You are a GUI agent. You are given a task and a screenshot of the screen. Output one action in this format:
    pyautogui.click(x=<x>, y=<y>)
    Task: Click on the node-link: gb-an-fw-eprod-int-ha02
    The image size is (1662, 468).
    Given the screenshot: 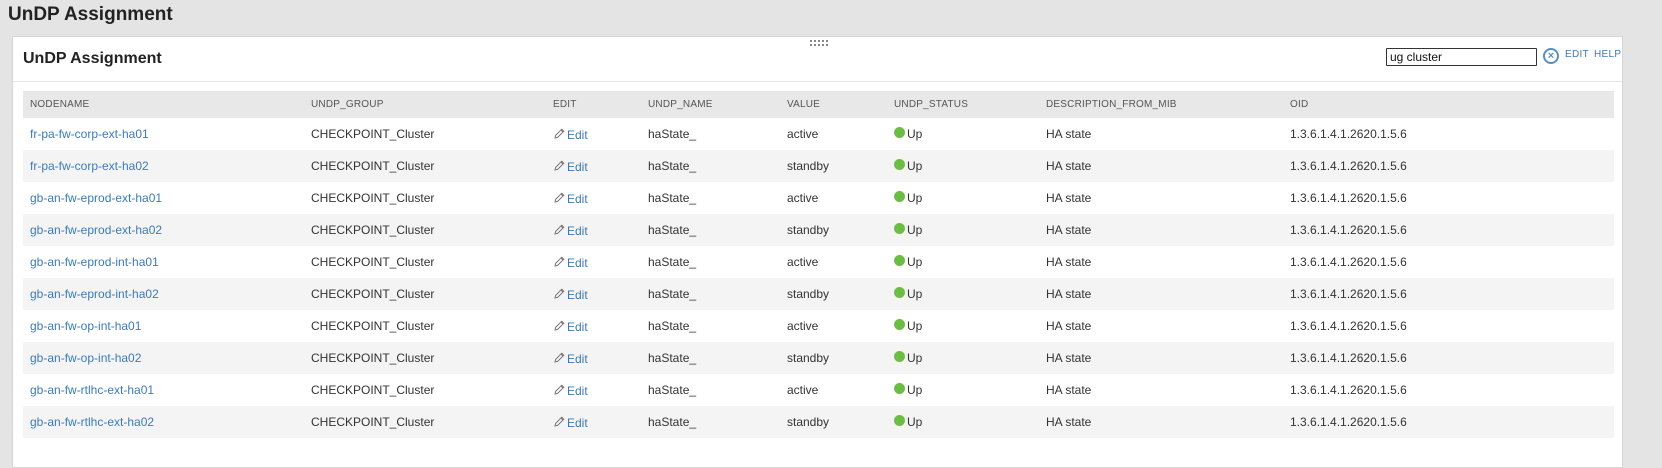 What is the action you would take?
    pyautogui.click(x=94, y=294)
    